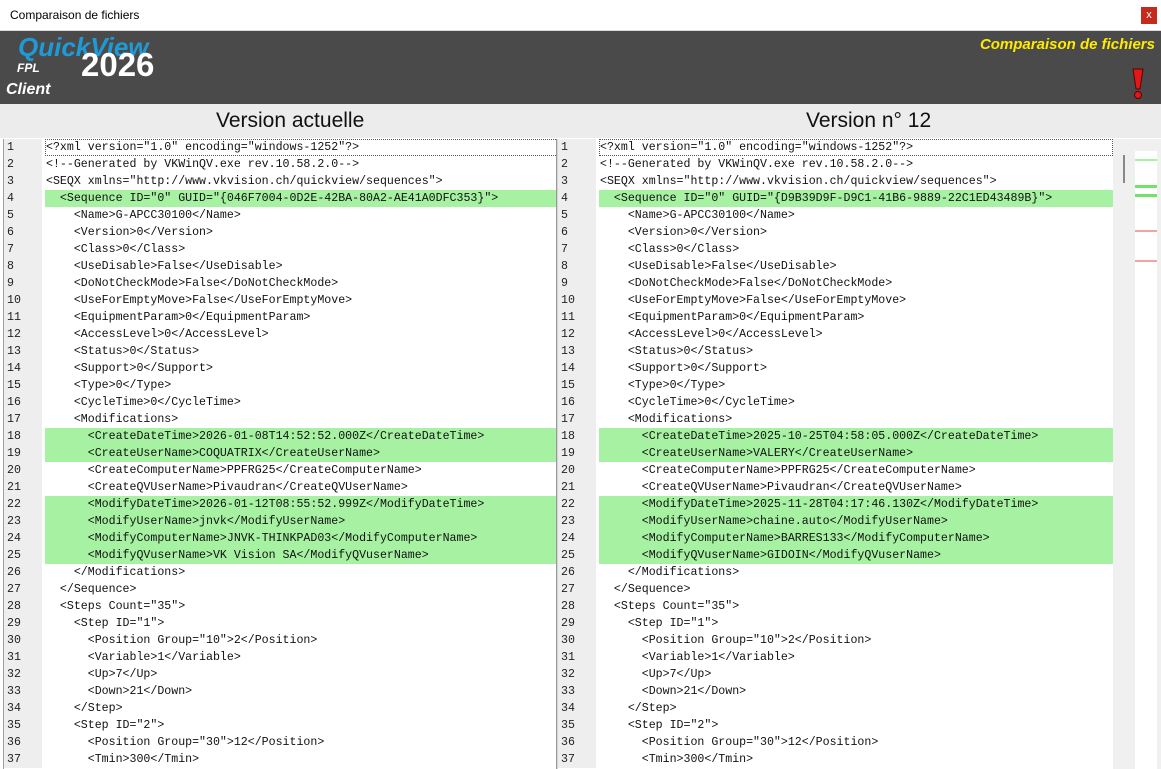 The image size is (1161, 769). What do you see at coordinates (75, 15) in the screenshot?
I see `window-title: Comparaison de fichiers` at bounding box center [75, 15].